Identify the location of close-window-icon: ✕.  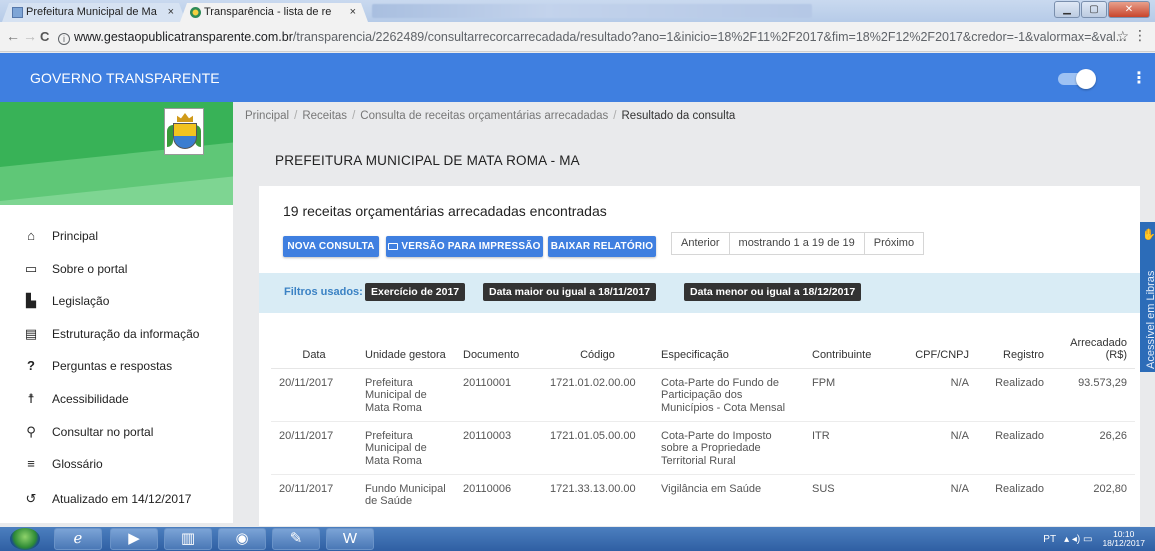
(1129, 9).